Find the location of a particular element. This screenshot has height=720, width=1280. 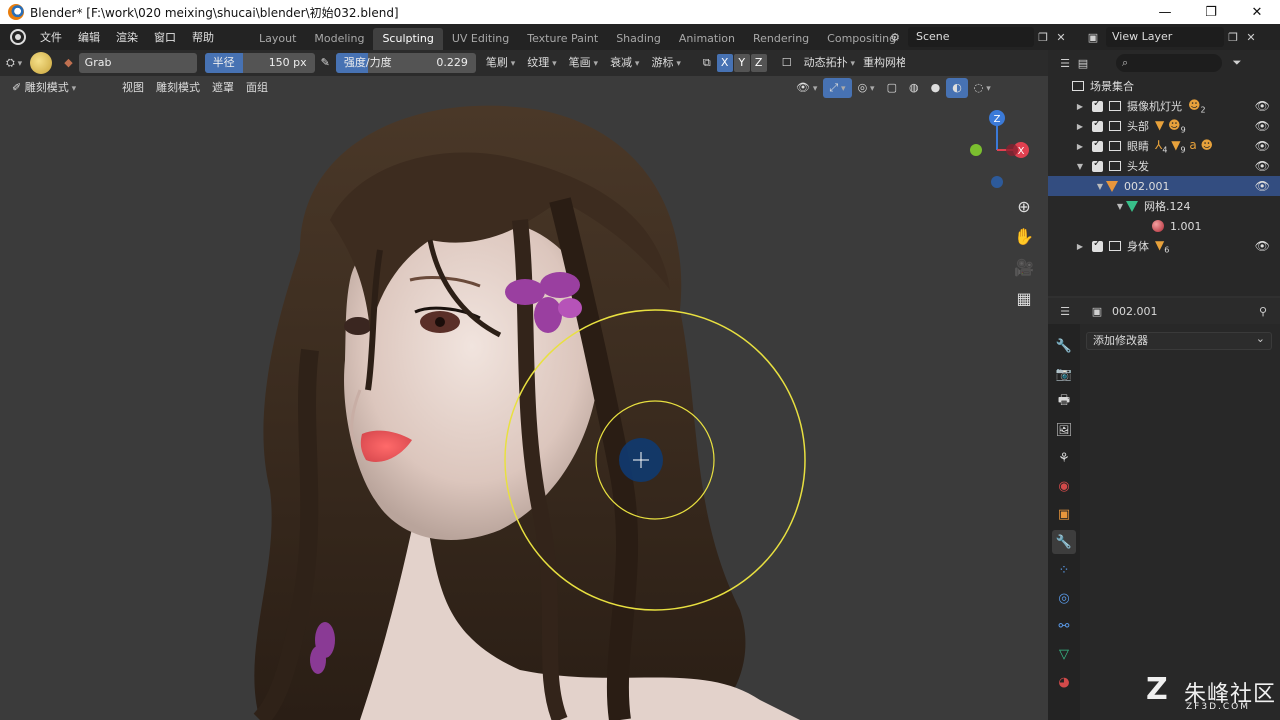

shading-wireframe-icon: ◍ is located at coordinates (914, 88).